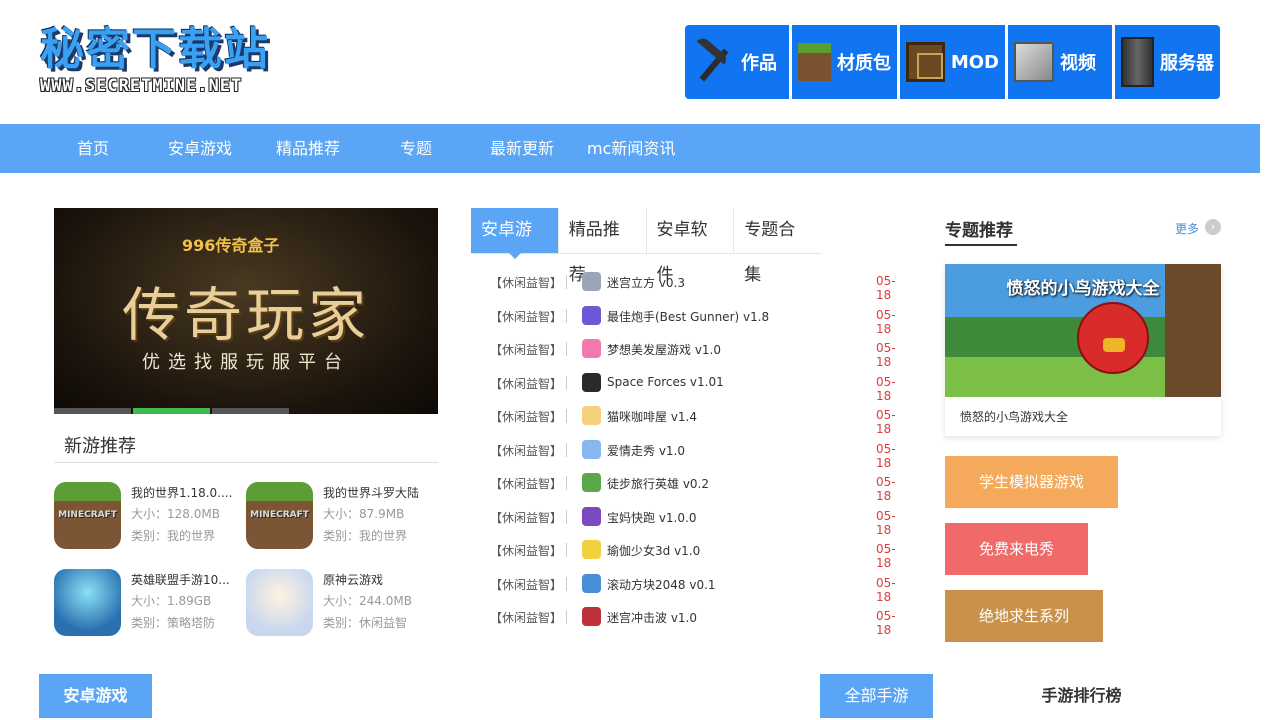 Image resolution: width=1280 pixels, height=720 pixels. Describe the element at coordinates (979, 231) in the screenshot. I see `topics-title: 专题推荐` at that location.